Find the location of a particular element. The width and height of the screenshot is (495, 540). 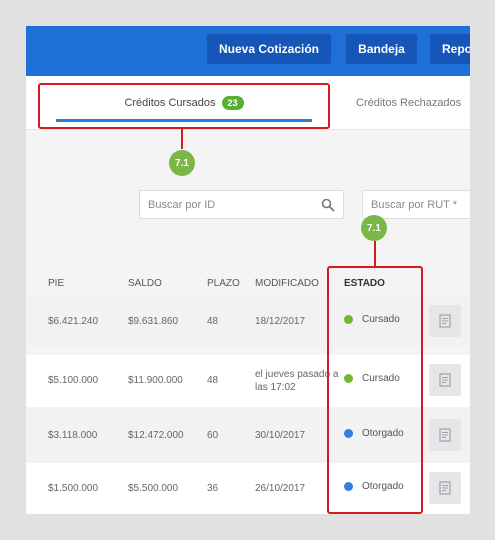

cell-saldo: $5.500.000 is located at coordinates (153, 488).